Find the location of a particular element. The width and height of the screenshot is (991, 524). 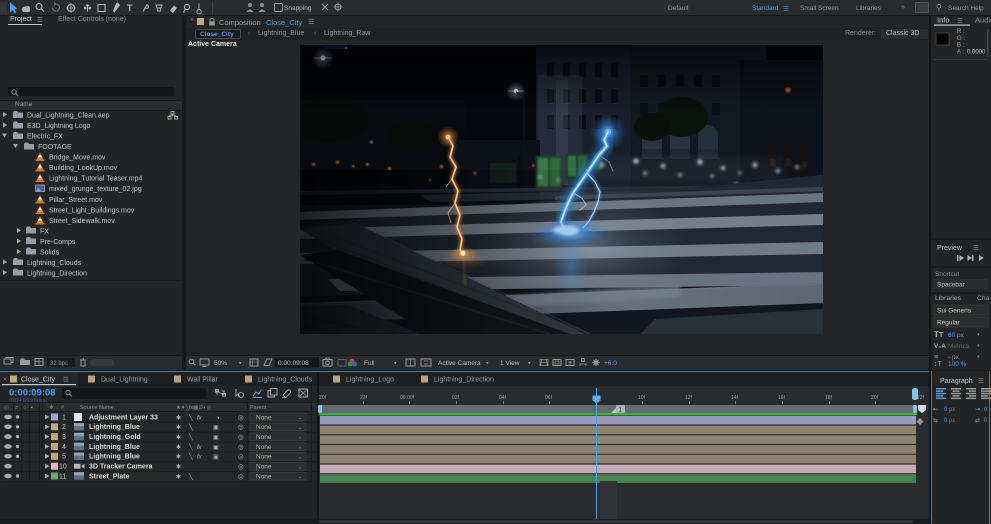

svg-text: - px is located at coordinates (954, 357).